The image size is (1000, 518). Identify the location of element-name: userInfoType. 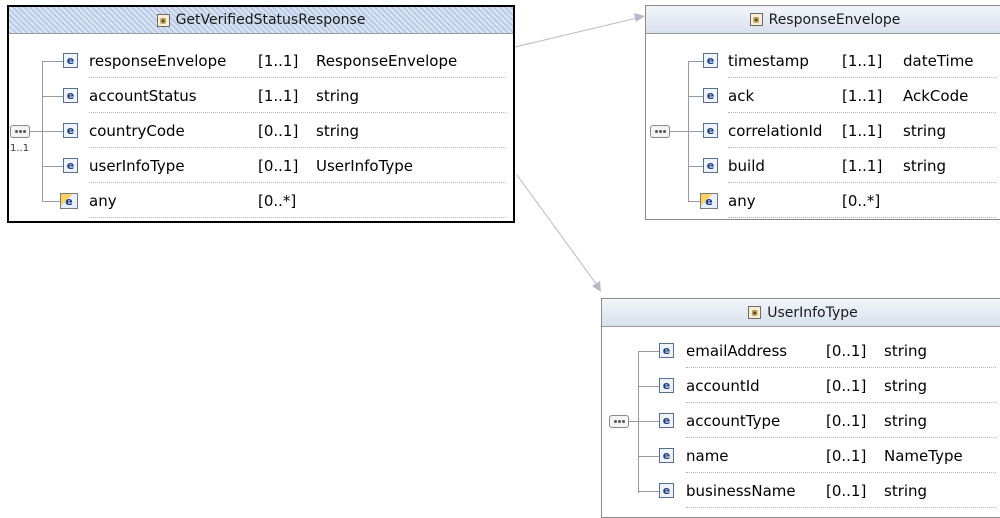
(137, 166).